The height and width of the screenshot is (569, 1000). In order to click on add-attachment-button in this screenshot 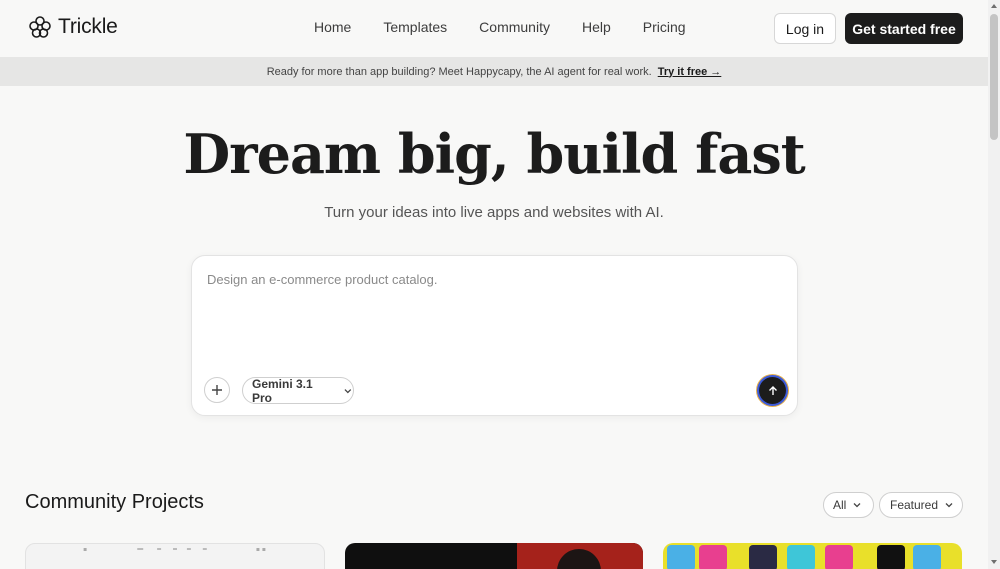, I will do `click(217, 390)`.